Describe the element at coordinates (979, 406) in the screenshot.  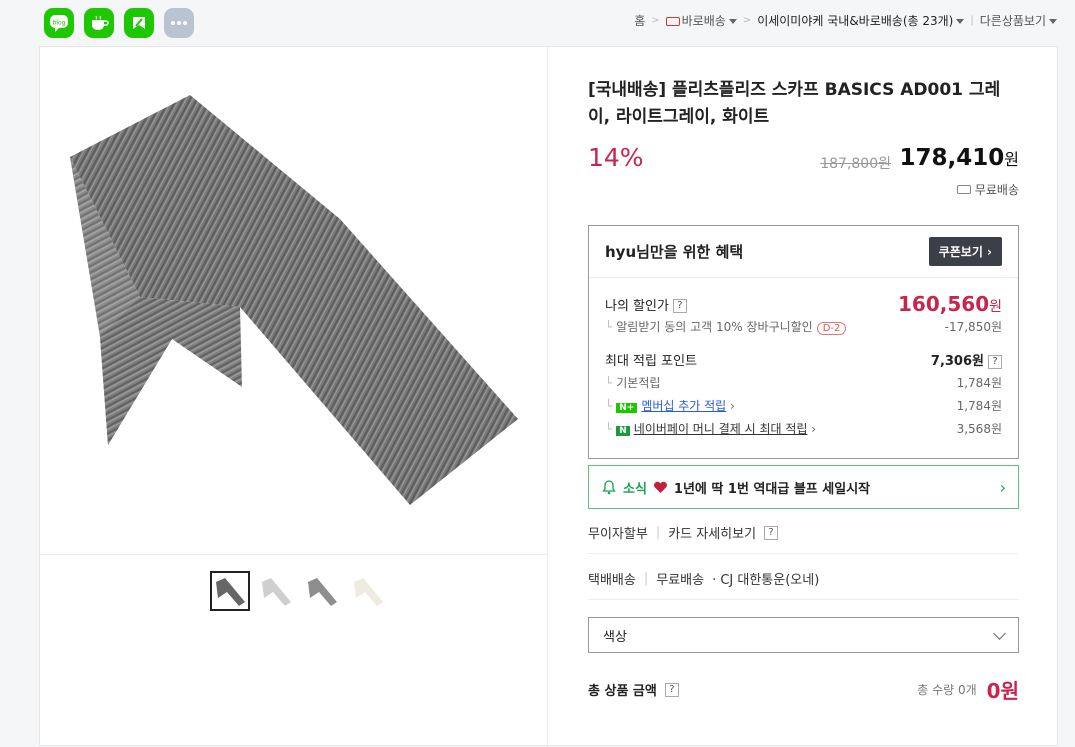
I see `membership-points-value: 1,784원` at that location.